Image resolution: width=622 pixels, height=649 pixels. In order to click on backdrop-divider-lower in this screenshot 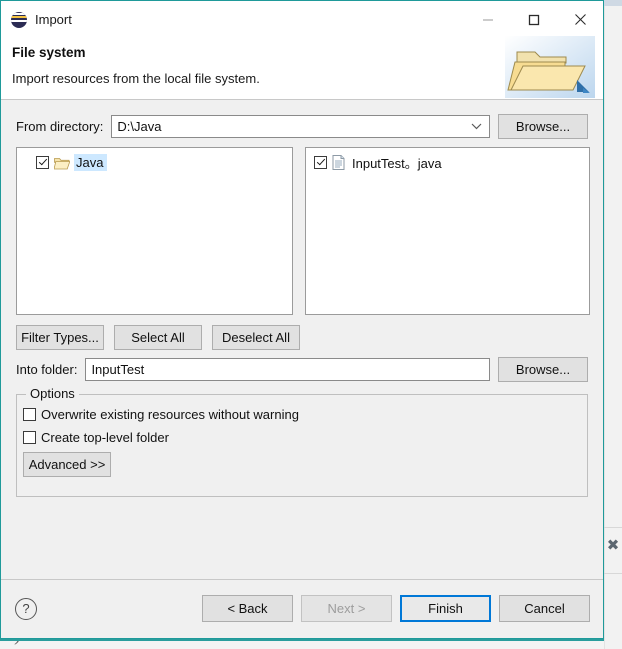, I will do `click(613, 573)`.